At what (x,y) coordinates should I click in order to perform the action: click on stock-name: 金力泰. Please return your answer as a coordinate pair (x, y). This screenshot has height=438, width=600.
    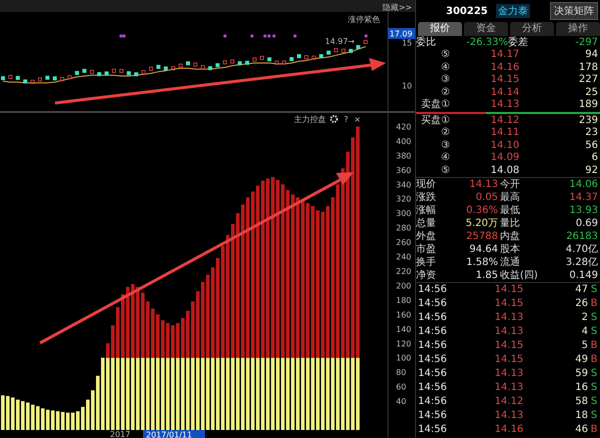
    Looking at the image, I should click on (513, 11).